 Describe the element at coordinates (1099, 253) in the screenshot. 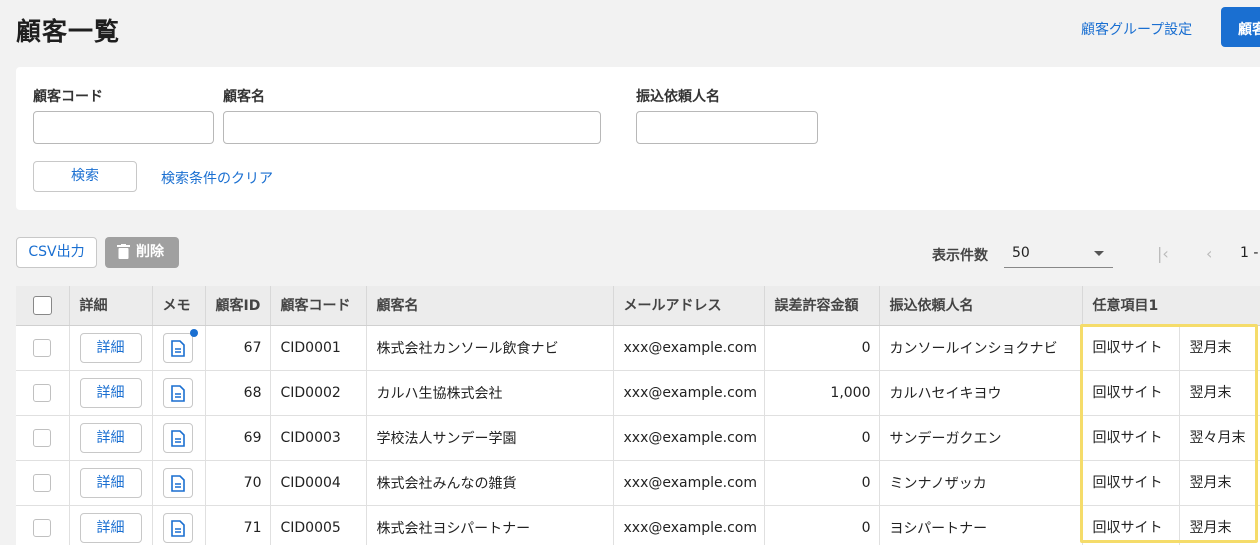

I see `chevron-down-icon` at that location.